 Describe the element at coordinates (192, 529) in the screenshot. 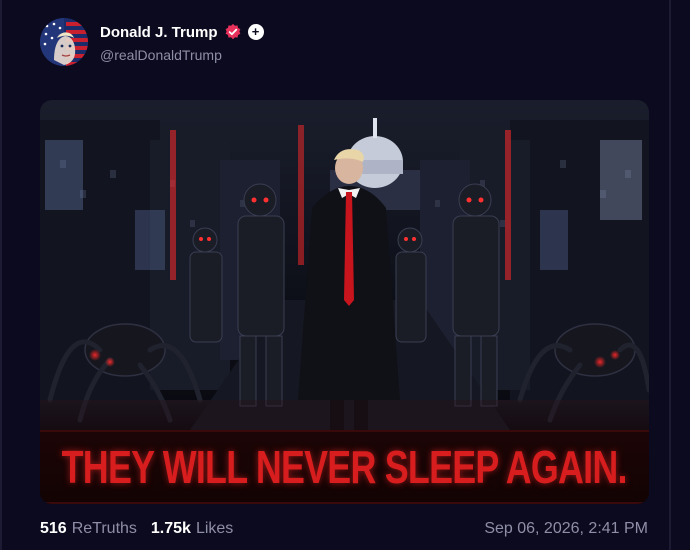

I see `likes-stat: 1.75k Likes` at that location.